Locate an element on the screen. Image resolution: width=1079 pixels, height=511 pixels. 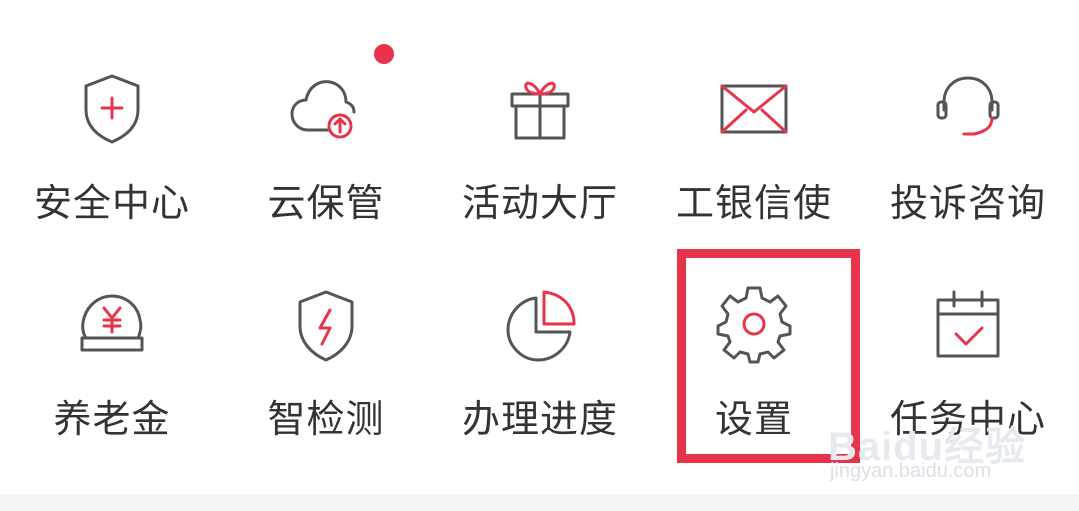
menu-item-task-center: 任务中心 is located at coordinates (968, 389).